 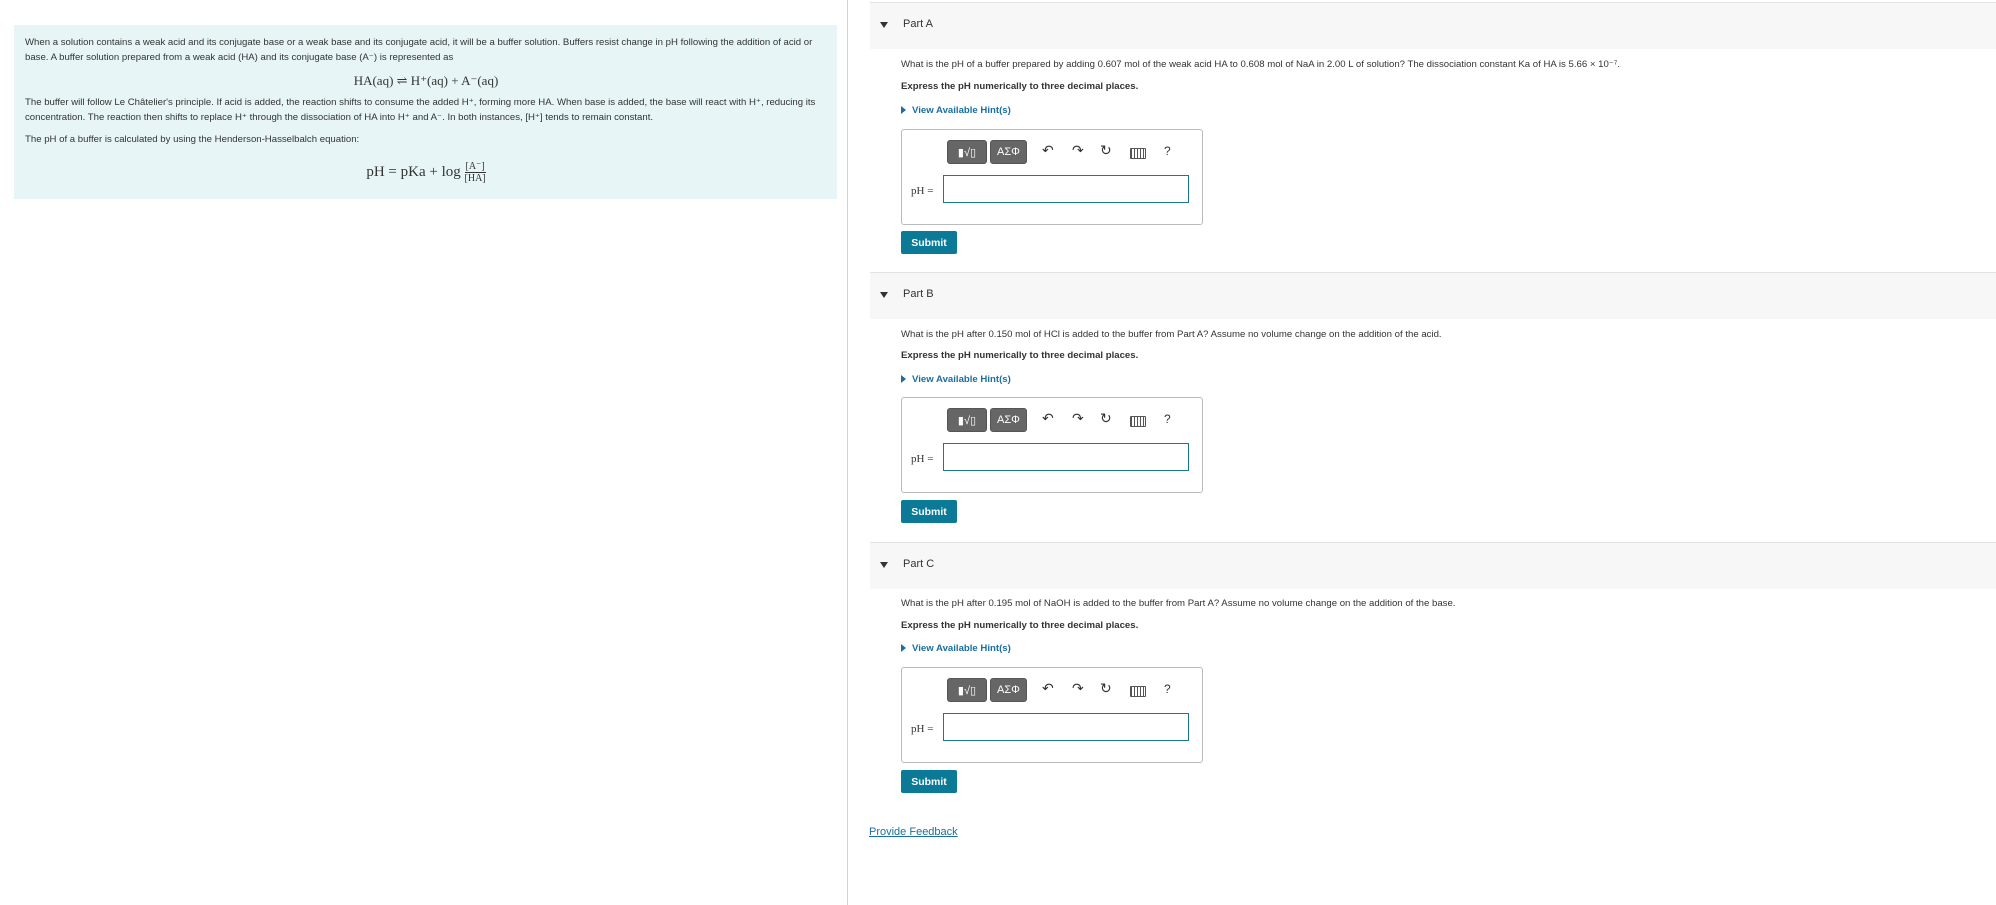 I want to click on part-a-answer-box: ▮√▯ ΑΣΦ ↶ ↷ ↻ ? pH =, so click(x=1052, y=177).